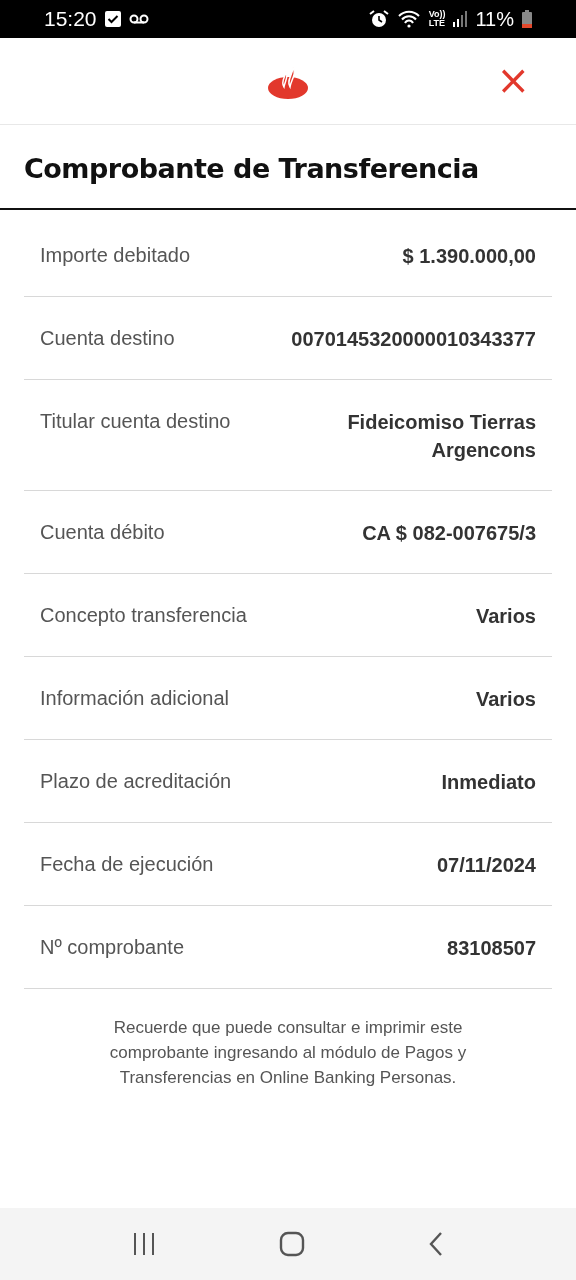  I want to click on volte-label: Vo)), so click(437, 14).